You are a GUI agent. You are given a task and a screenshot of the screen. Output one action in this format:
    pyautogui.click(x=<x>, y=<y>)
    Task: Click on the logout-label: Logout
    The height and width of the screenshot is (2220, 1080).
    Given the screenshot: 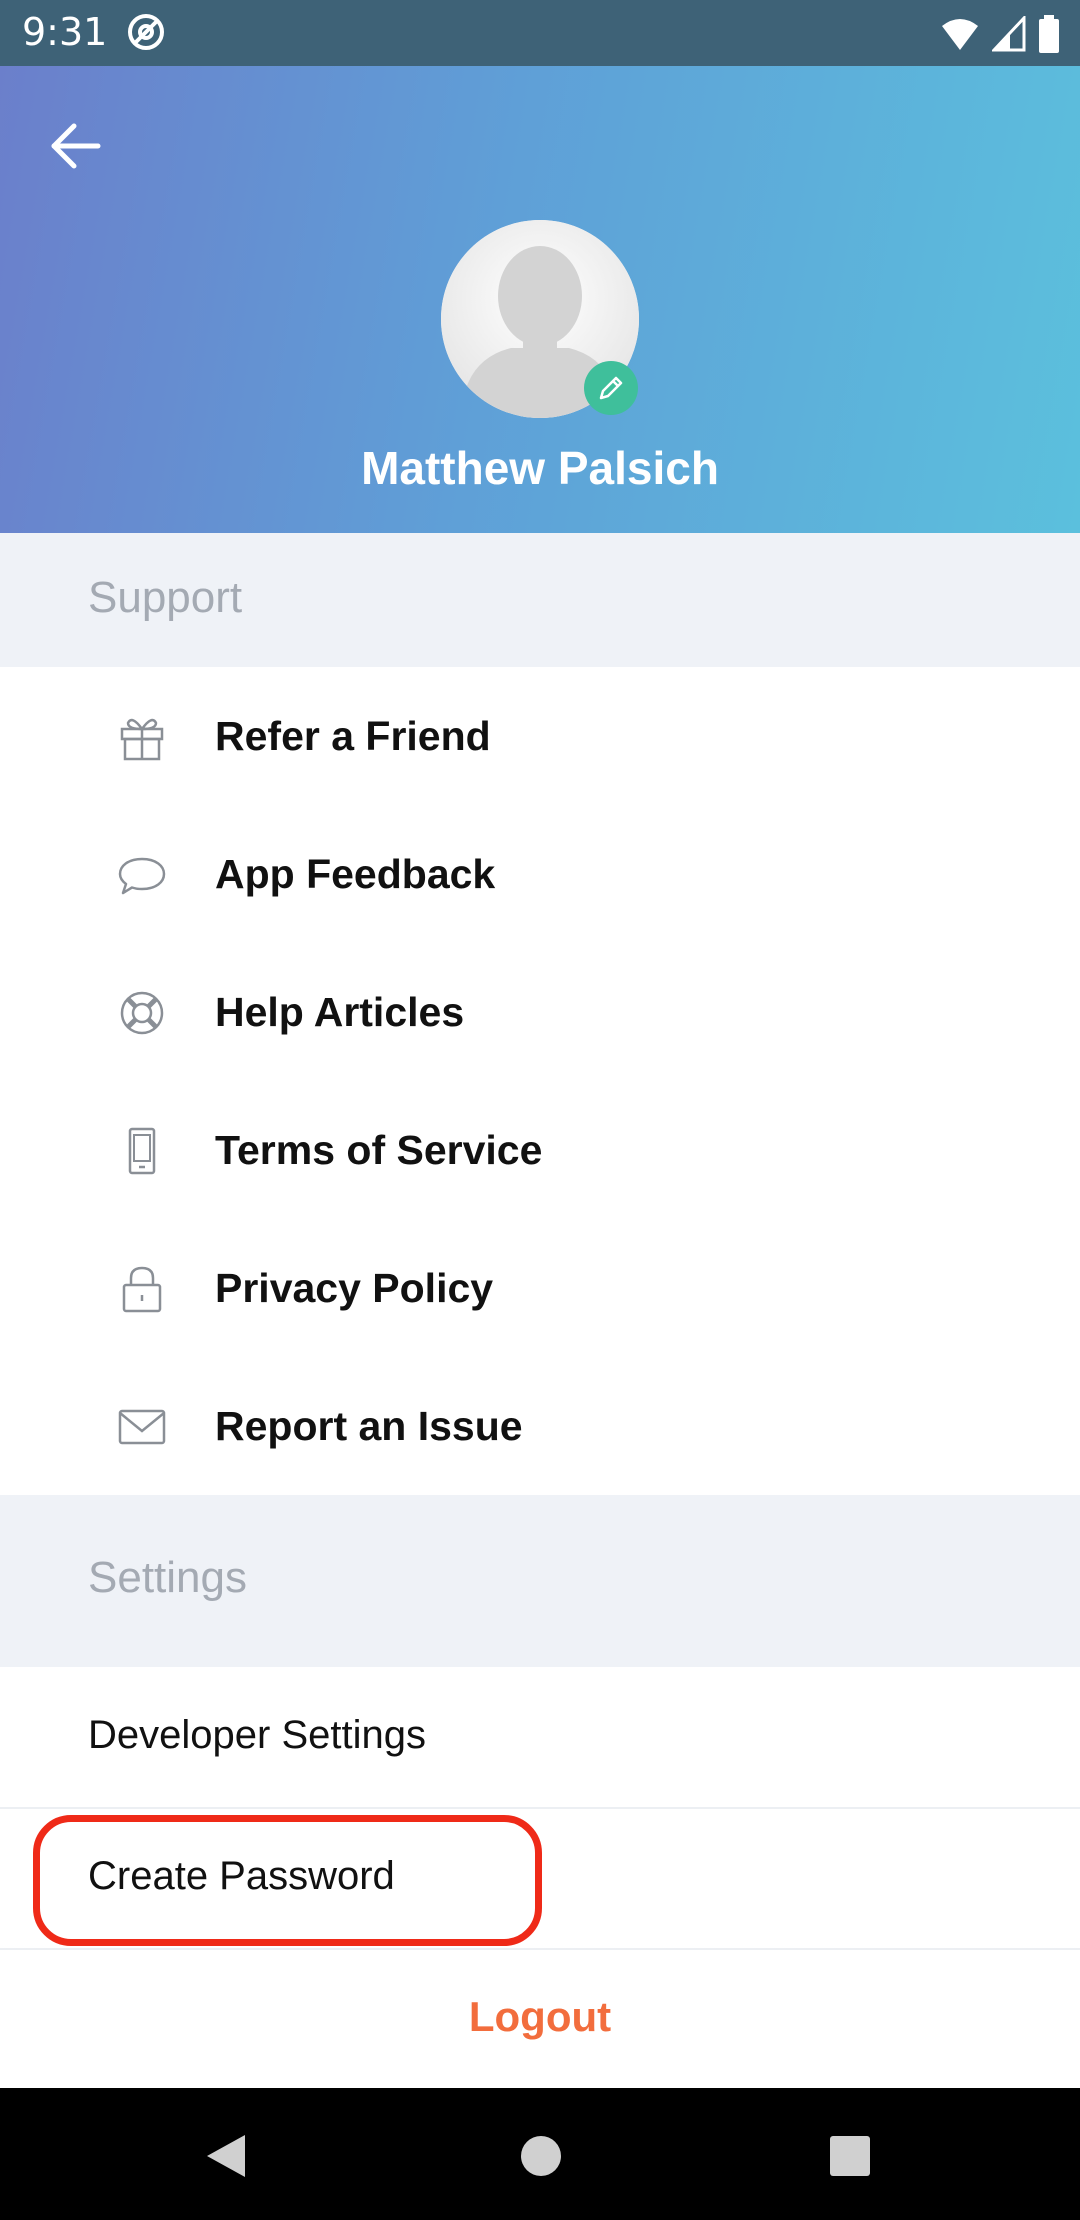 What is the action you would take?
    pyautogui.click(x=540, y=2016)
    